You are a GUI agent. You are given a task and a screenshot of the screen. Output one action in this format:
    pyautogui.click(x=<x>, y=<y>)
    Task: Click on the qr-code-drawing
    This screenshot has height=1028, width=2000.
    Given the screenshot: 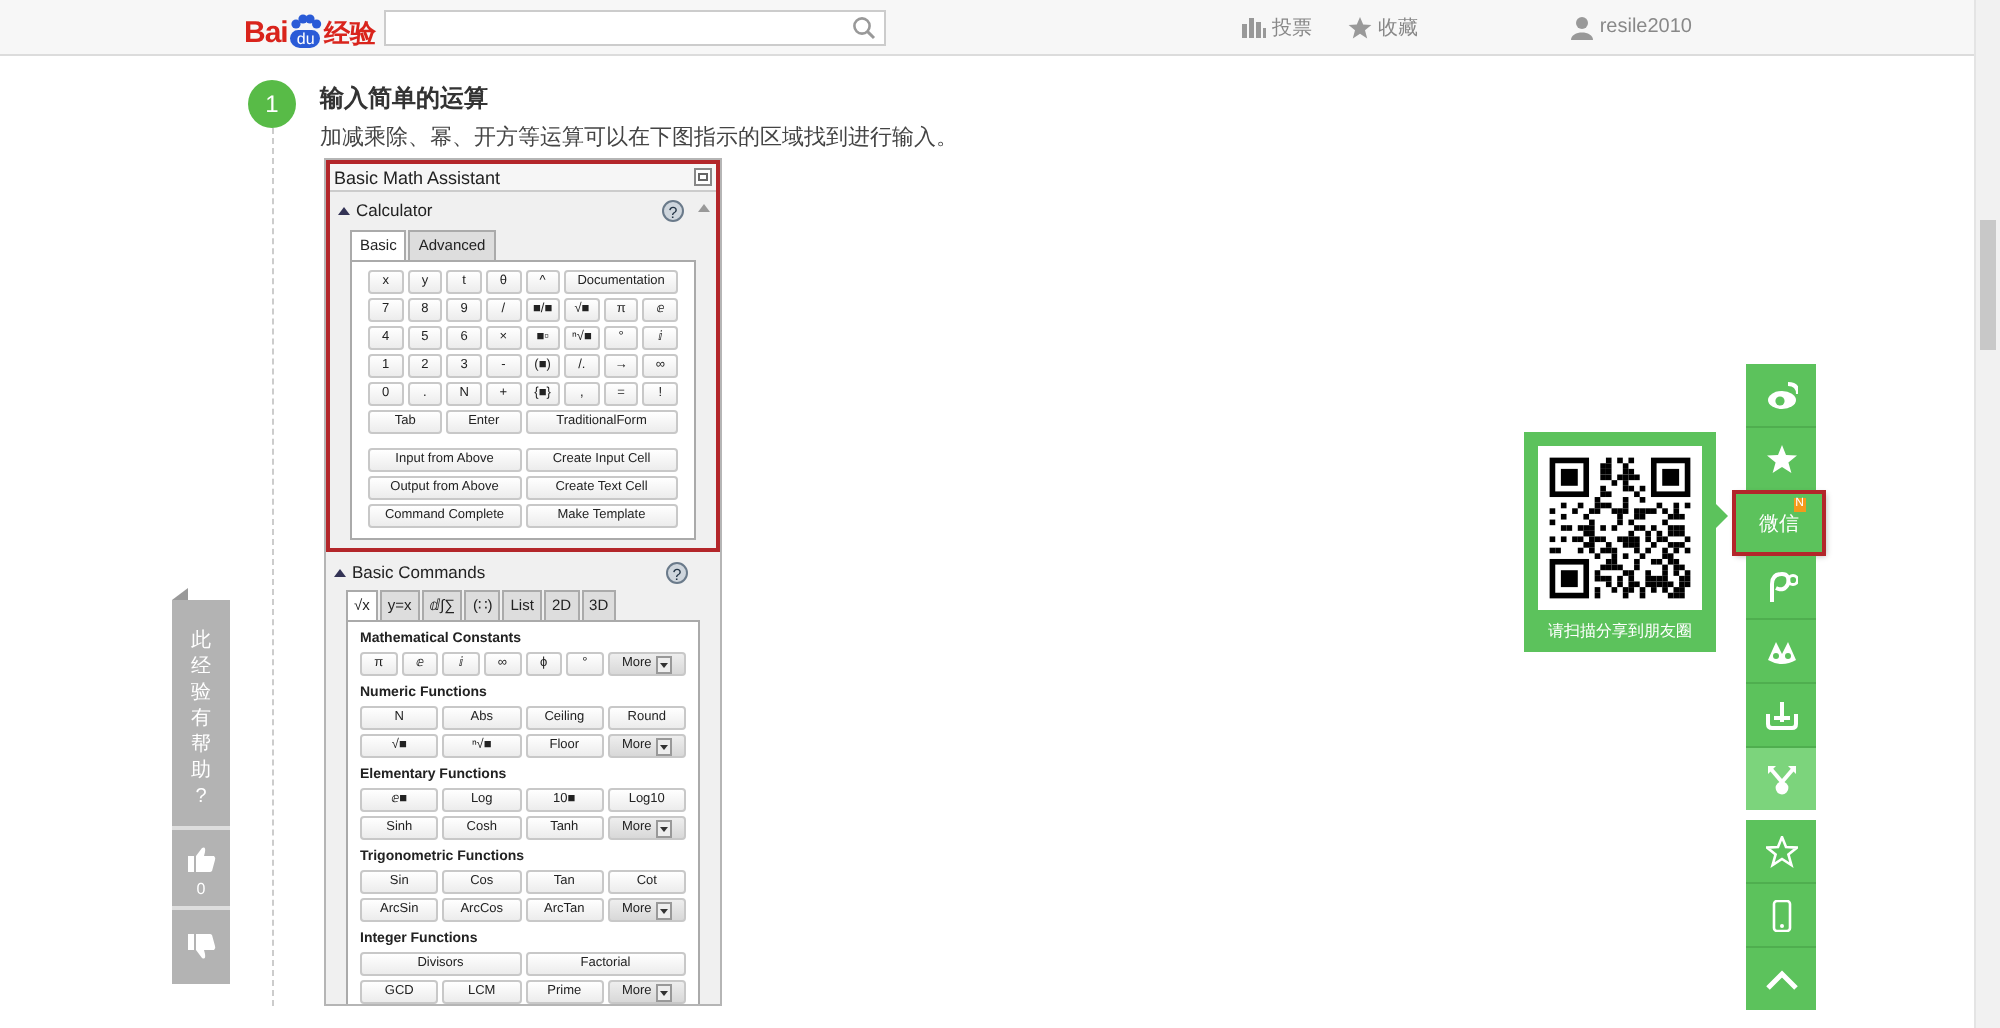 What is the action you would take?
    pyautogui.click(x=1620, y=528)
    